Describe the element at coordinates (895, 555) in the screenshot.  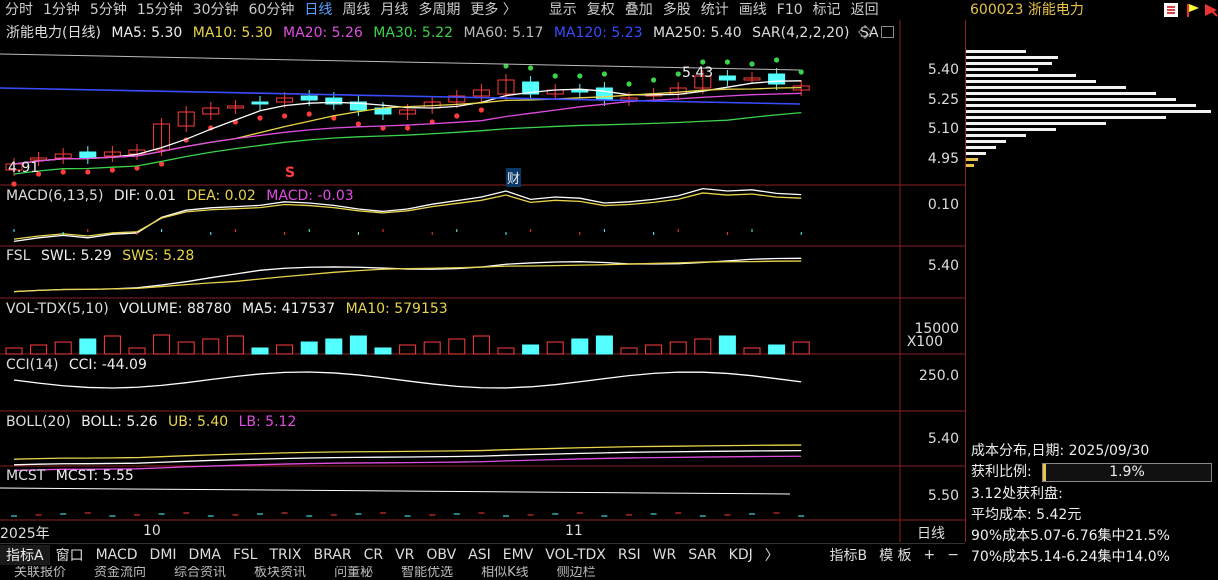
I see `indicator-tab-right-1: 模 板` at that location.